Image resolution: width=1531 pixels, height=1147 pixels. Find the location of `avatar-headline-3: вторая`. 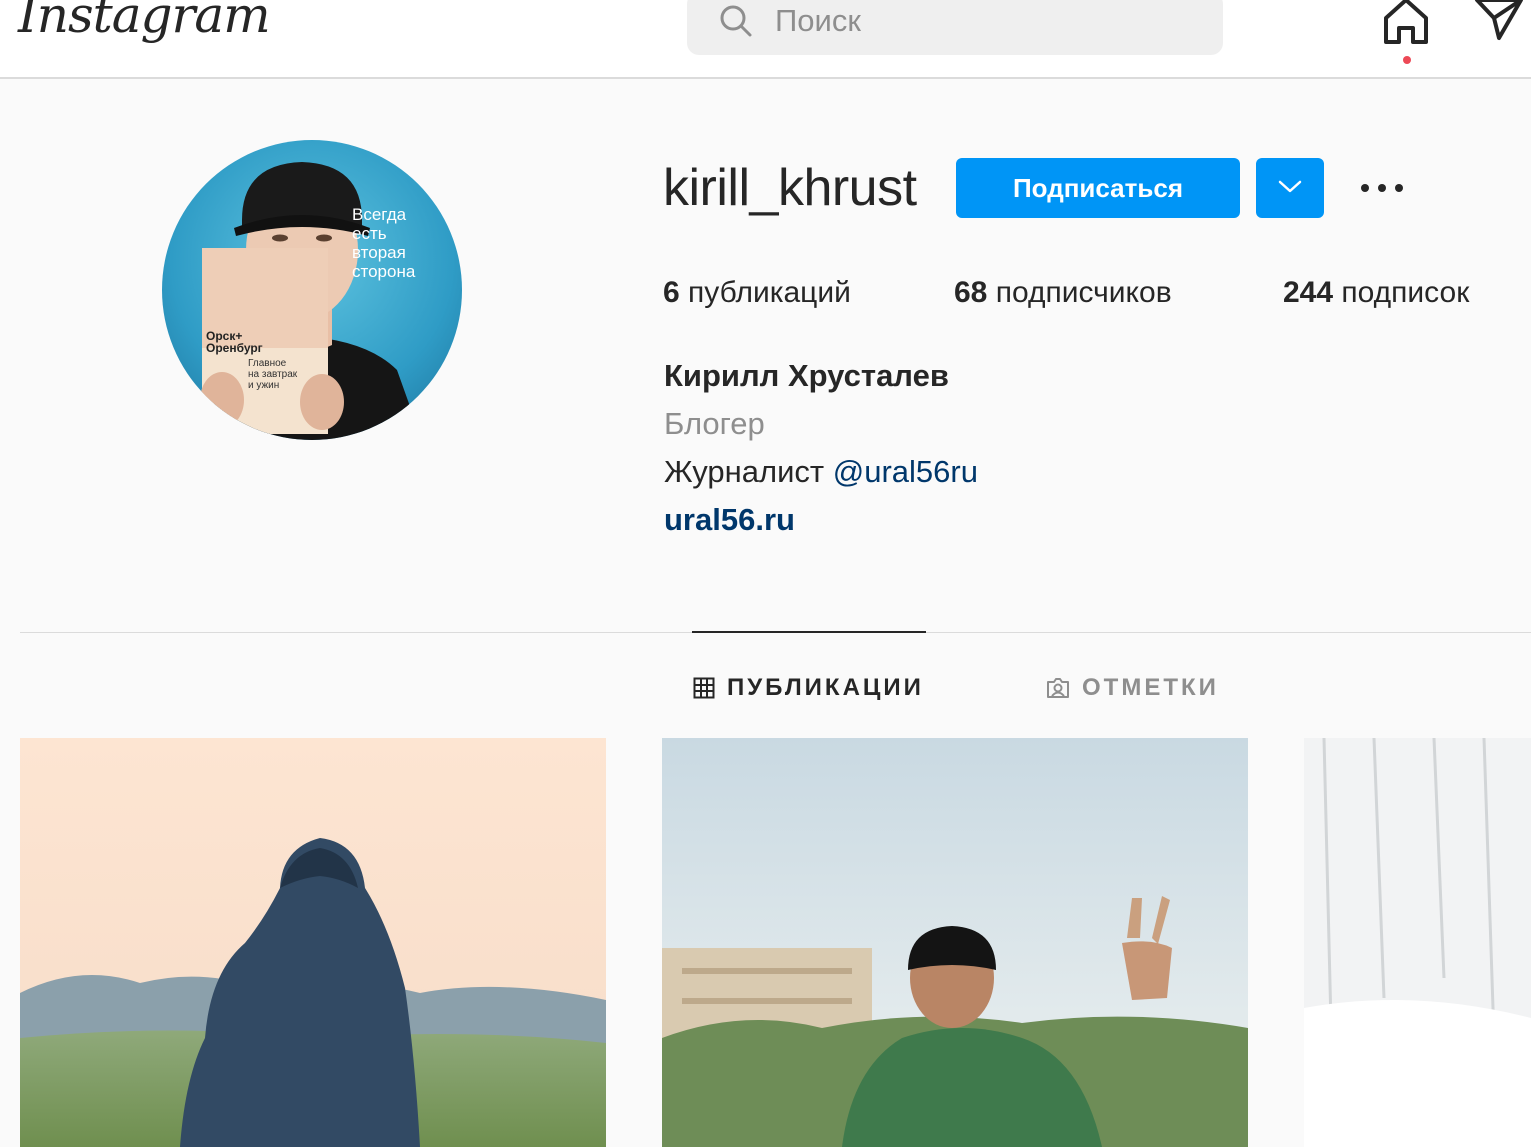

avatar-headline-3: вторая is located at coordinates (379, 252).